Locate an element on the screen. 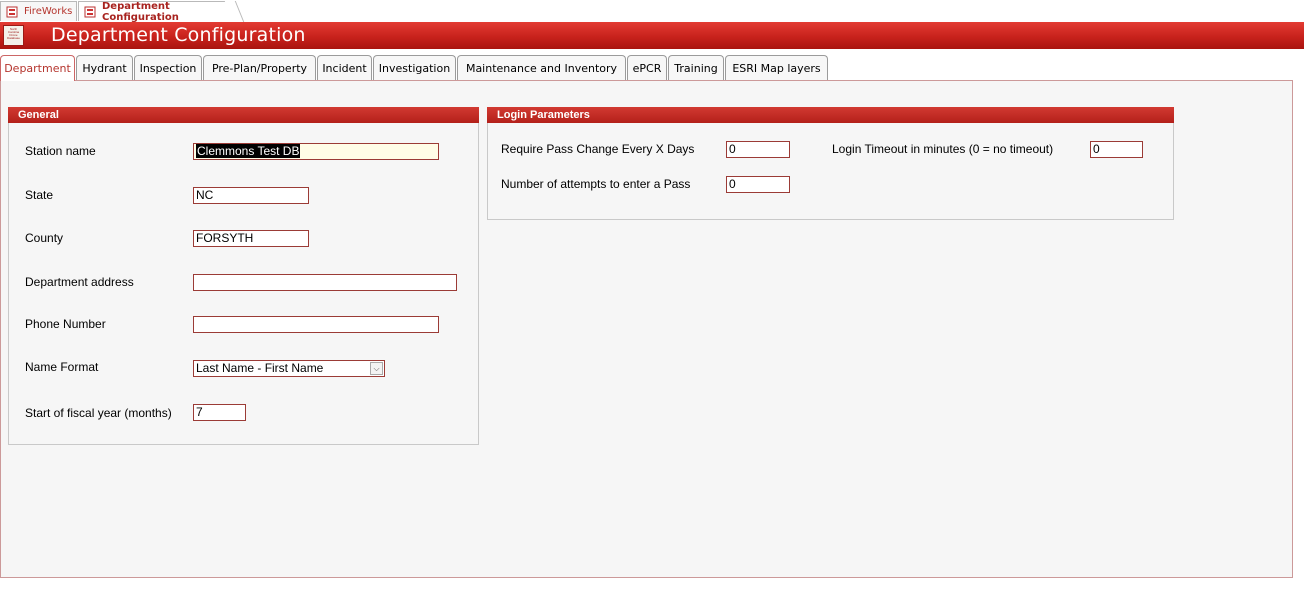 The width and height of the screenshot is (1304, 594). department-logo: North Carolina Drone Database is located at coordinates (13, 35).